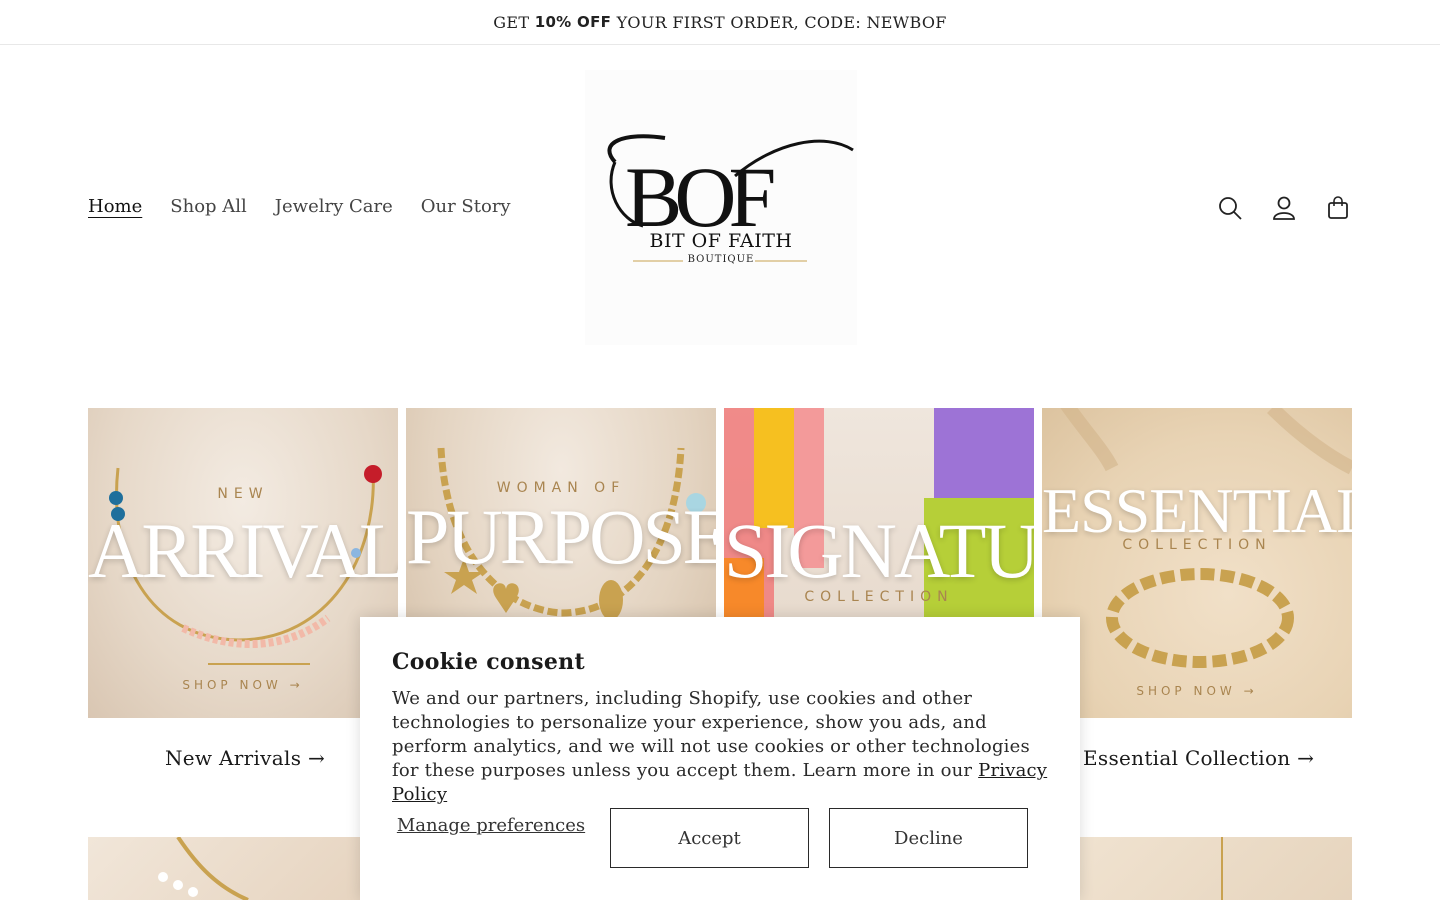  What do you see at coordinates (208, 206) in the screenshot?
I see `nav-shop-all: Shop All` at bounding box center [208, 206].